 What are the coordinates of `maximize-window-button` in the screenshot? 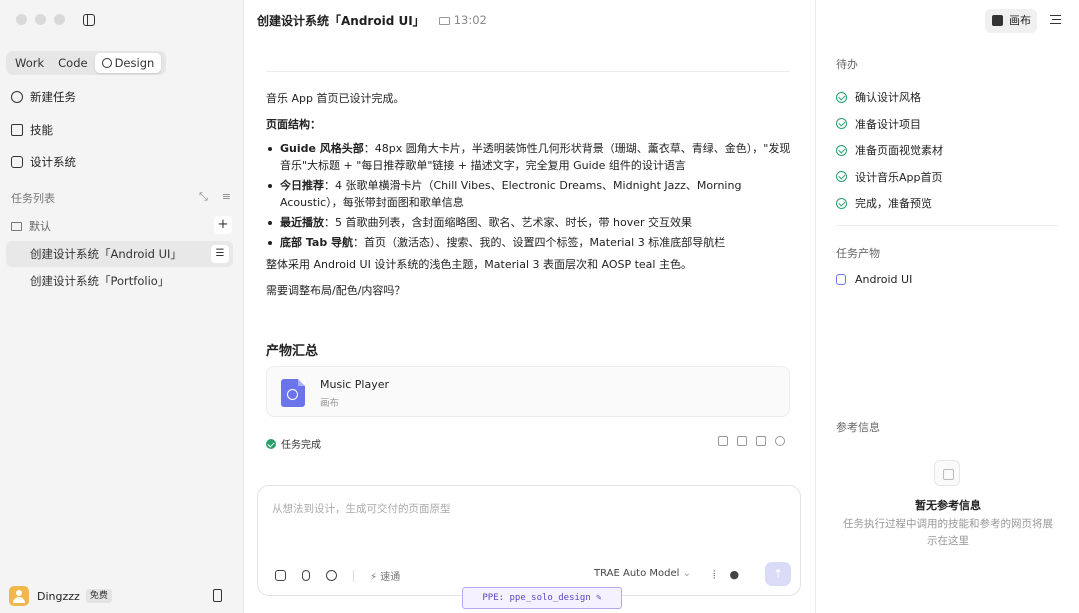 It's located at (59, 19).